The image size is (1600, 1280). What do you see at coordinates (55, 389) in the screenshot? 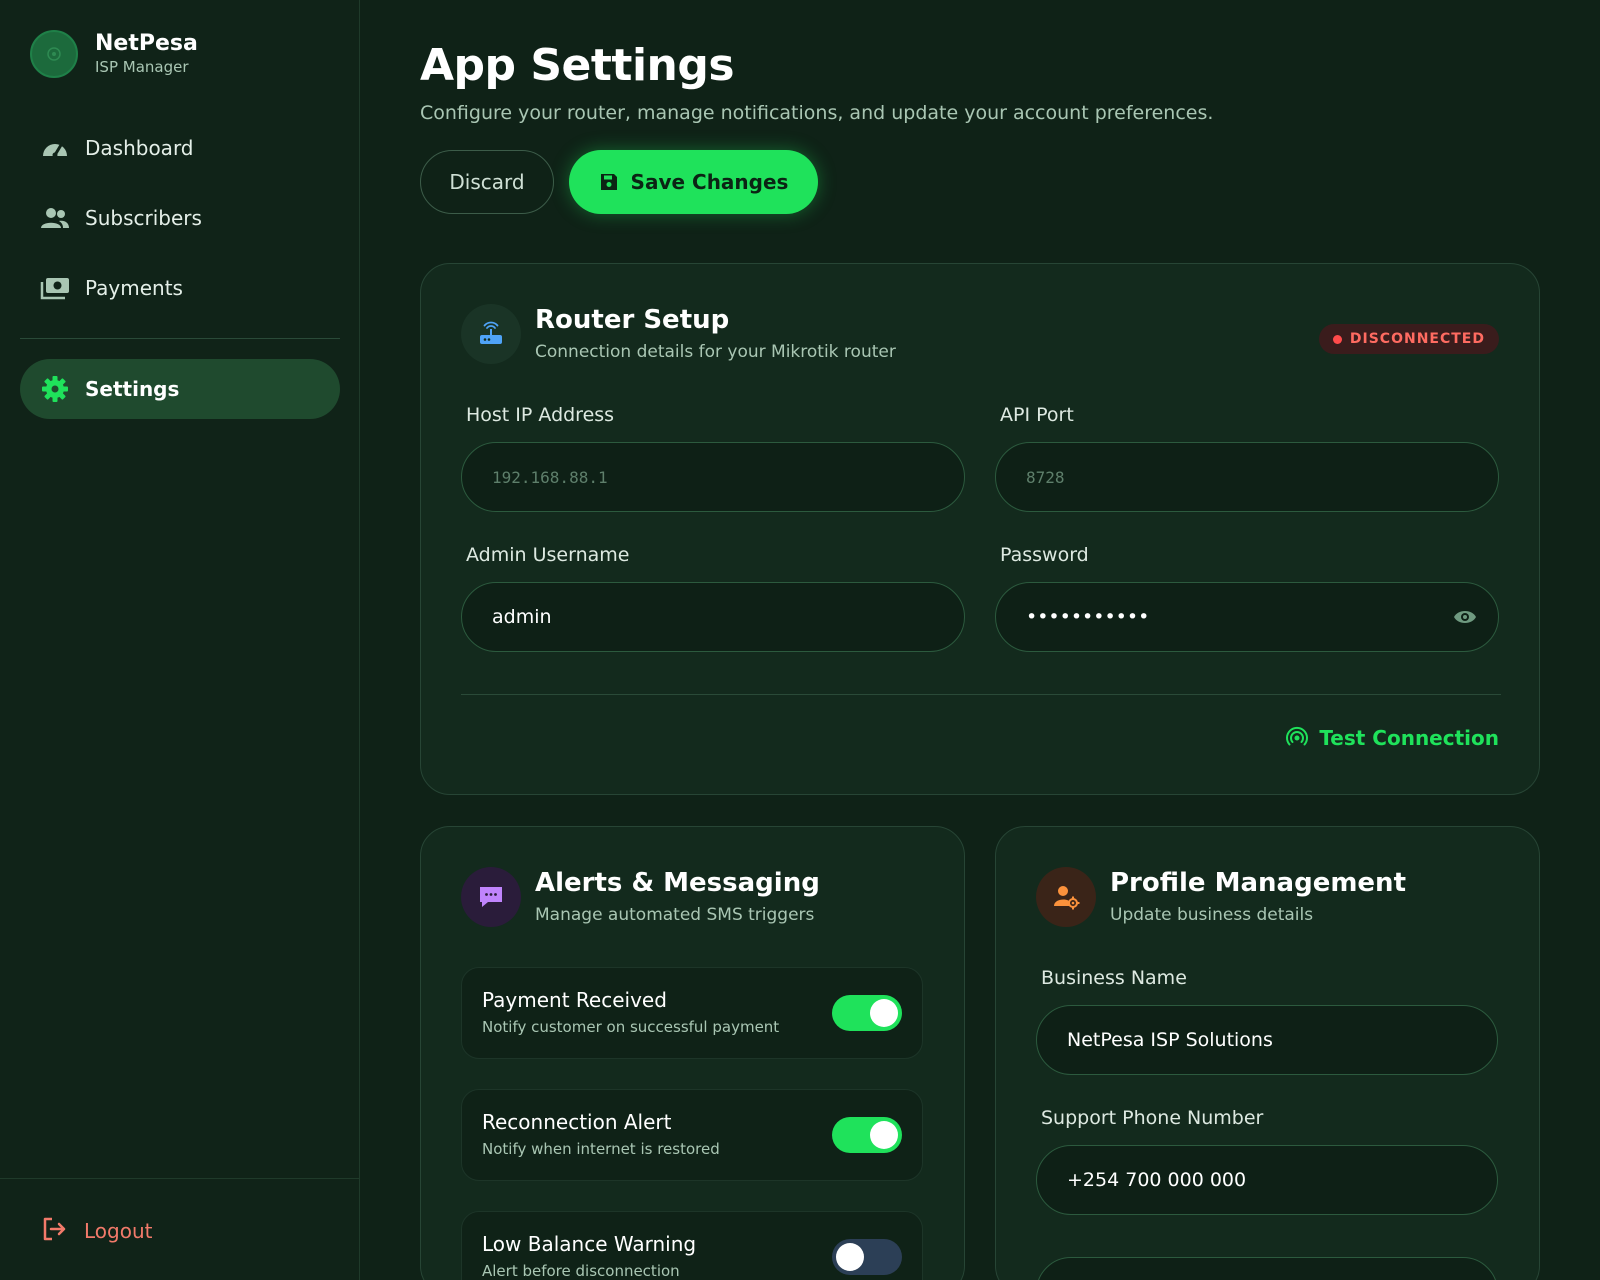
I see `gear-icon` at bounding box center [55, 389].